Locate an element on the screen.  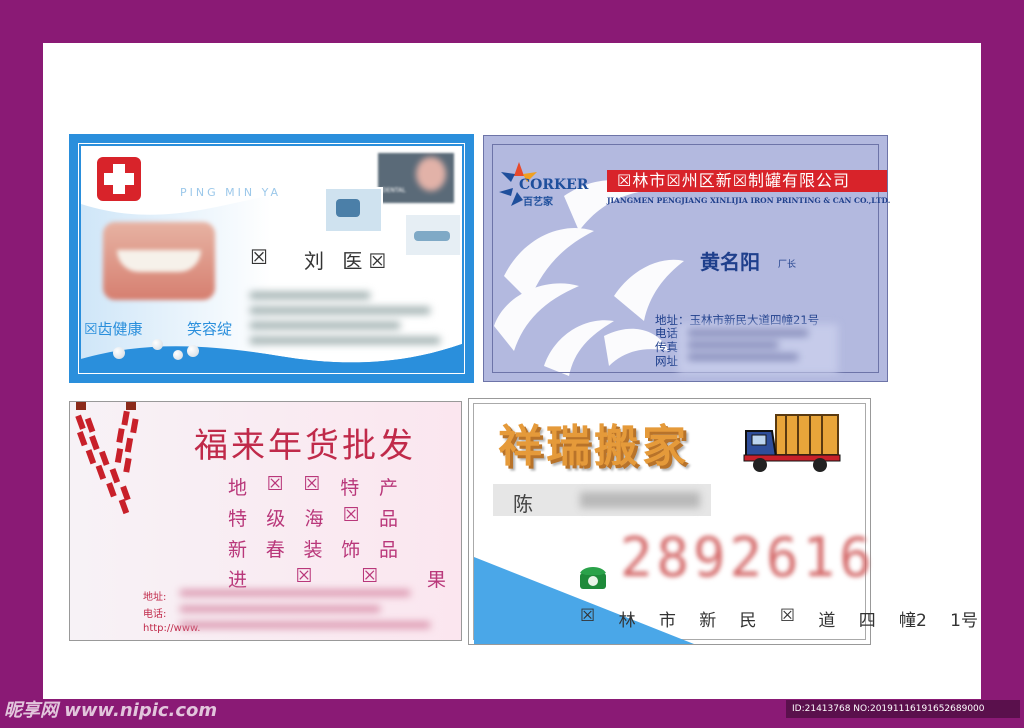
corker-label-web: 网址 is located at coordinates (666, 361).